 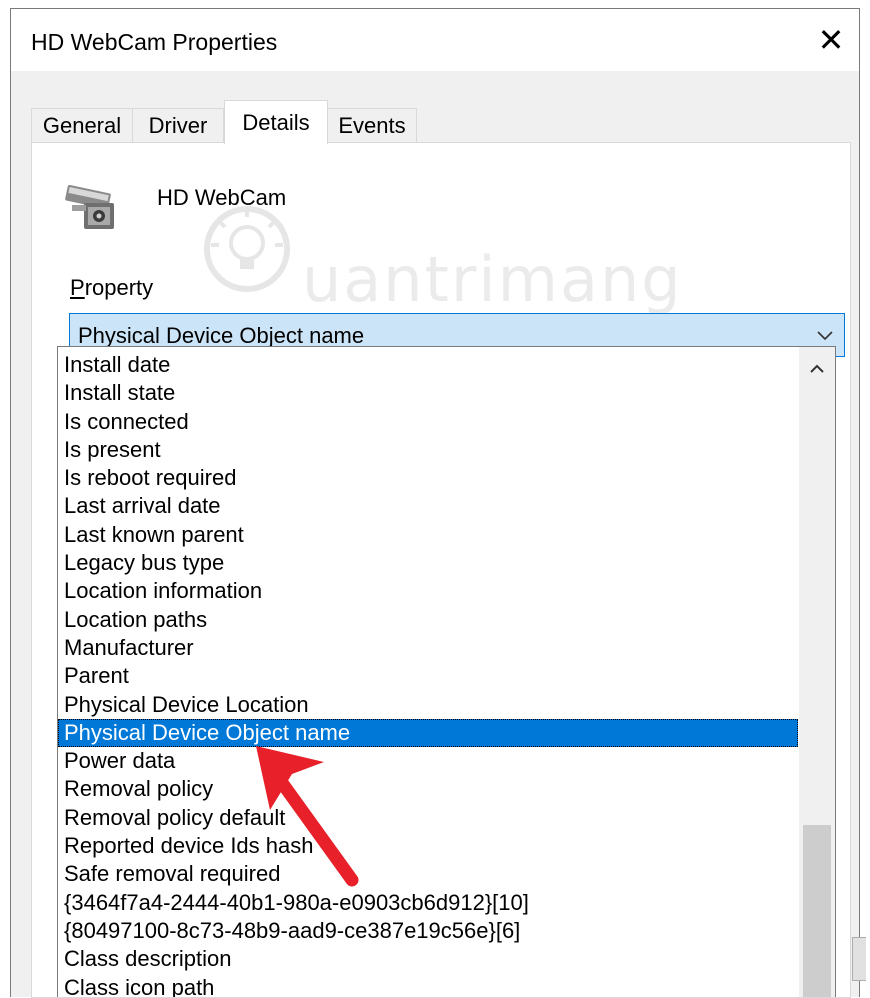 What do you see at coordinates (428, 422) in the screenshot?
I see `list-item: Is connected` at bounding box center [428, 422].